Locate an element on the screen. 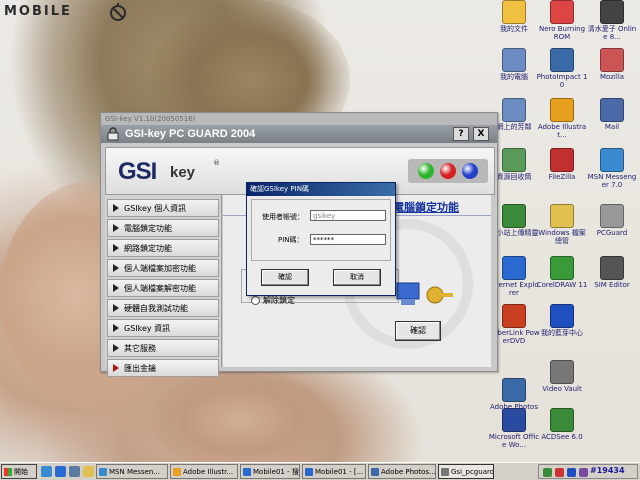 The image size is (640, 480). desktop-icon: Windows 檔案總管 is located at coordinates (562, 224).